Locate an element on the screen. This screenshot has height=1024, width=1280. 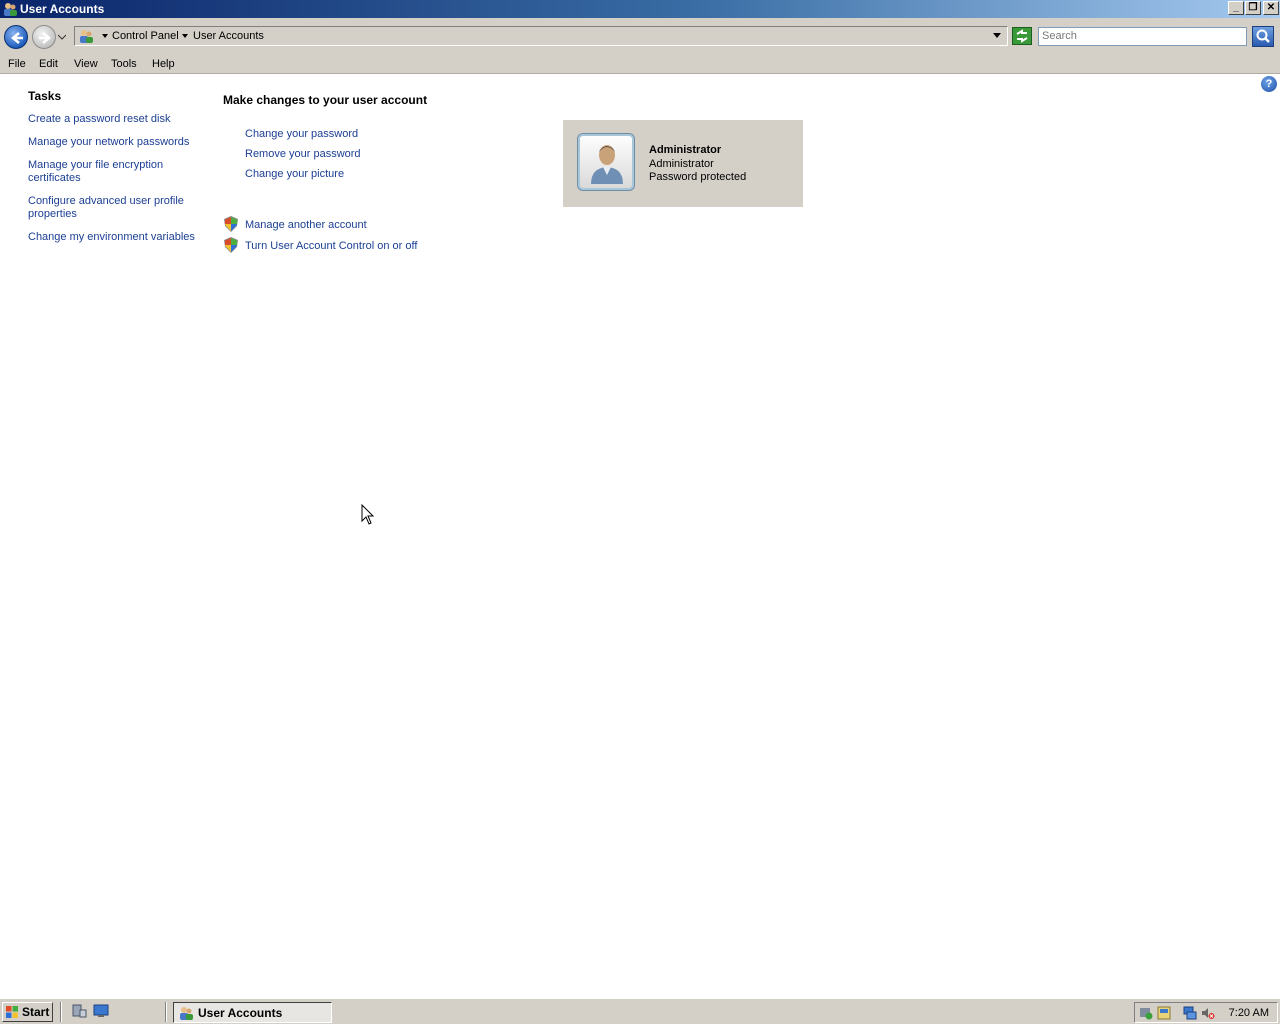
security-shield-tray-icon is located at coordinates (1146, 1013).